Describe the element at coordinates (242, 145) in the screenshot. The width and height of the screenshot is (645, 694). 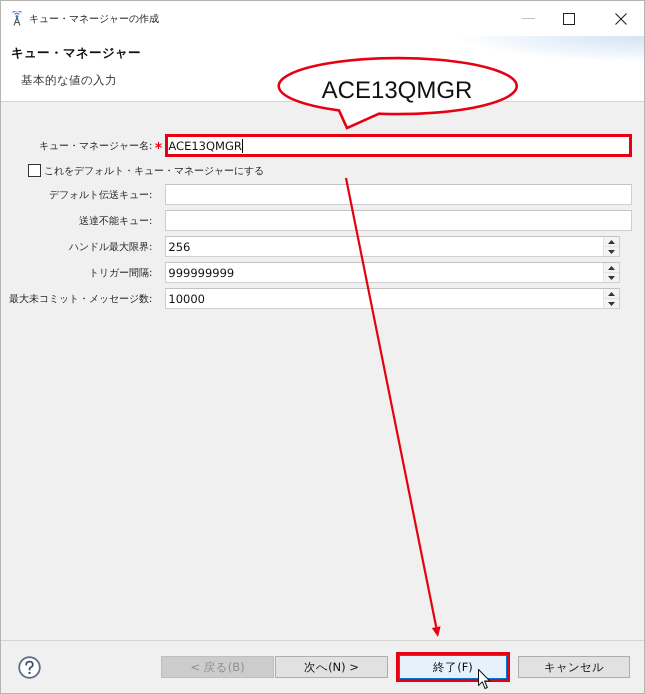
I see `text-cursor-icon` at that location.